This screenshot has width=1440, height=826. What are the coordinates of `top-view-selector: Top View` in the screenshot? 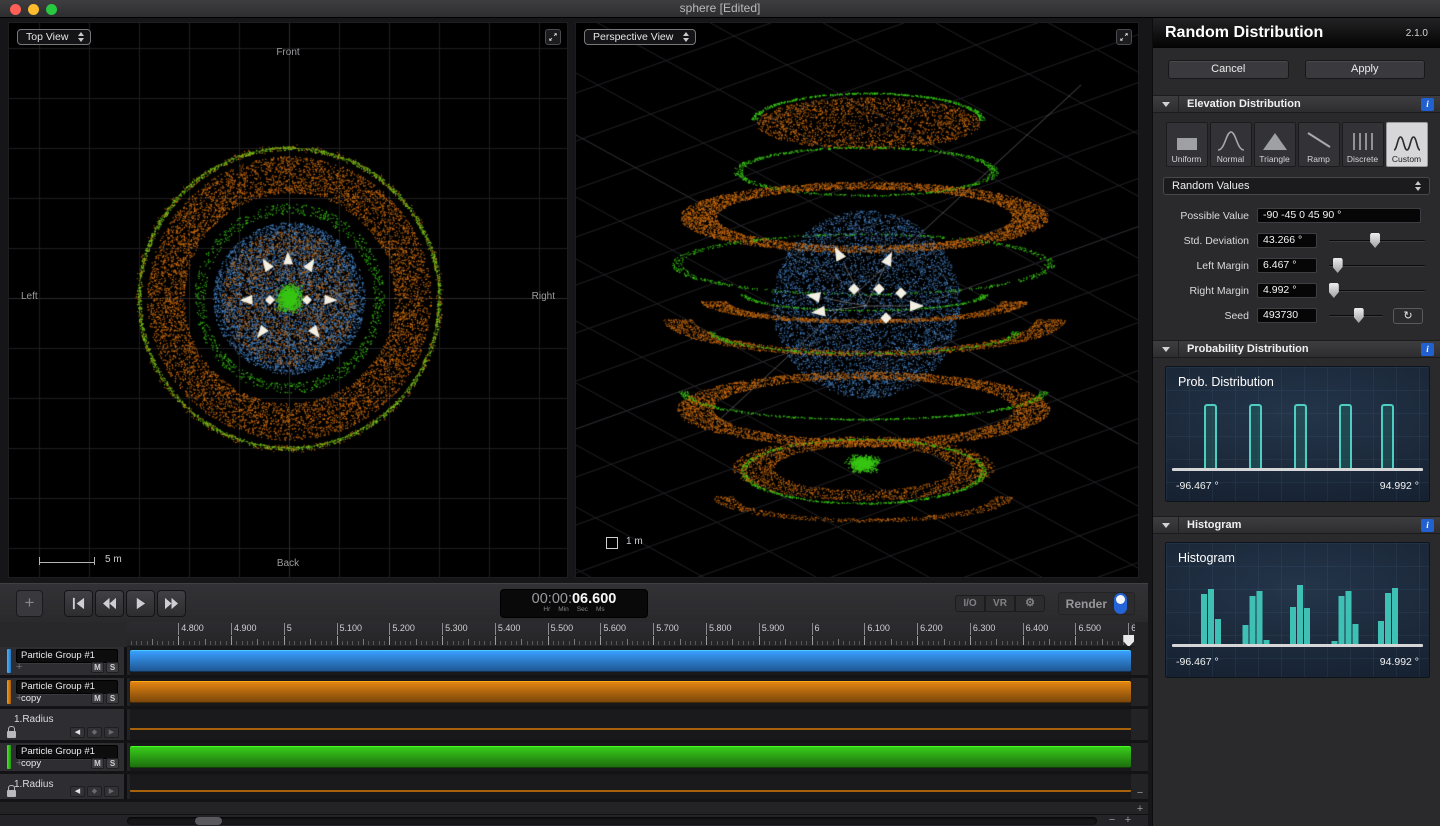 It's located at (54, 37).